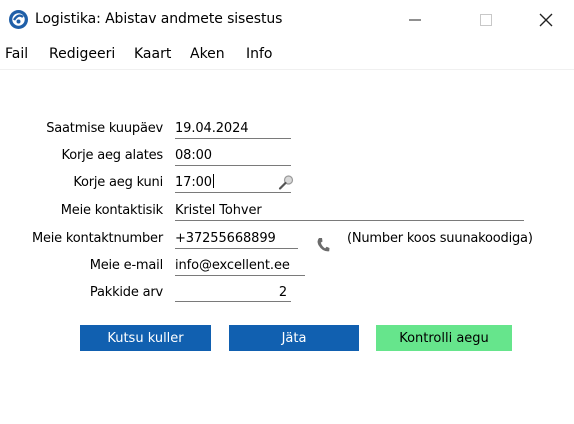 This screenshot has height=424, width=574. I want to click on check-times-button: Kontrolli aegu, so click(444, 338).